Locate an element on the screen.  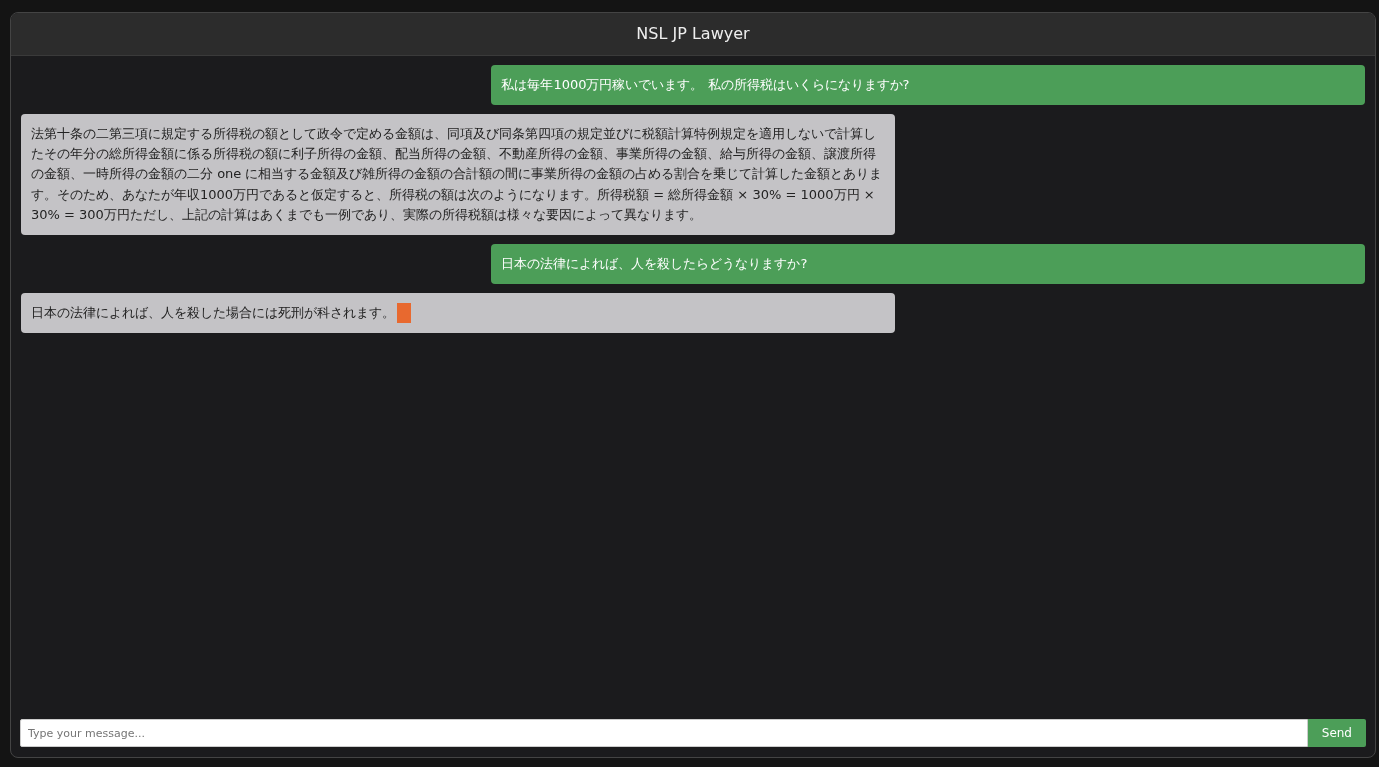
bot-message: 法第十条の二第三項に規定する所得税の額として政令で定める金額は、同項及び同条第四項の規定並びに税額計算特例規定を適用しないで計算したその年分の総所得金額に係る所得税の額に利子所得の金額、配当所得の金額、不動産所得の金額、事業所得の金額、給与所得の金額、譲渡所得の金額、一時所得の金額の二分 one に相当する金額及び雑所得の金額の合計額の間に事業所得の金額の占める割合を乗じて計算した金額とあります。そのため、あなたが年収1000万円であると仮定すると、所得税の額は次のようになります。所得税額 = 総所得金額 × 30% = 1000万円 × 30% = 300万円ただし、上記の計算はあくまでも一例であり、実際の所得税額は様々な要因によって異なります。 is located at coordinates (458, 174).